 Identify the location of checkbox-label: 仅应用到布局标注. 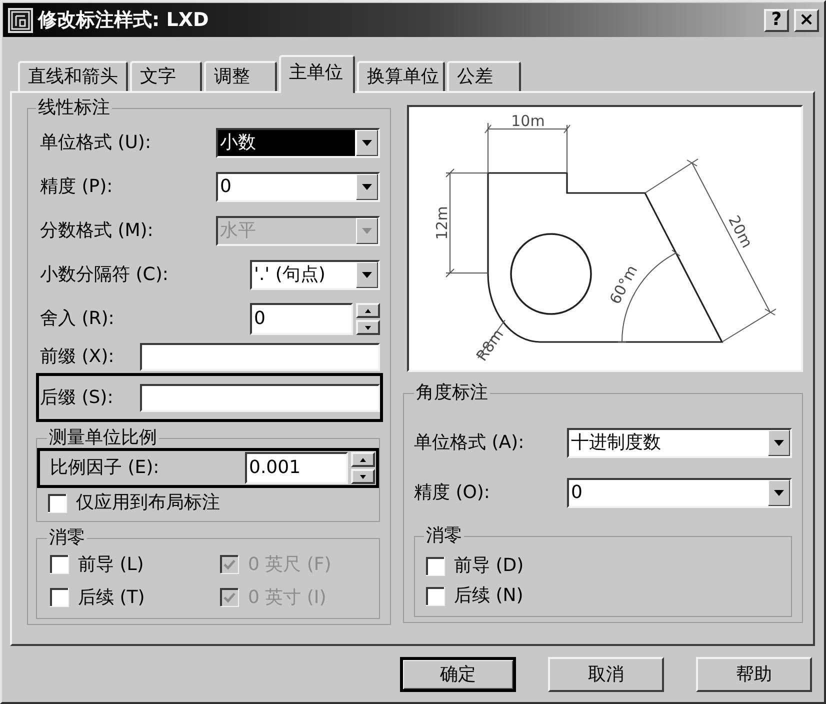
(148, 503).